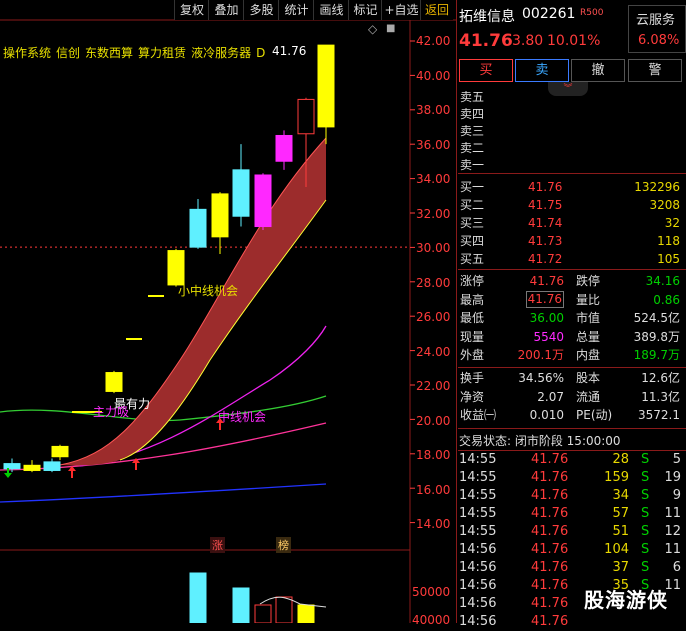 Image resolution: width=686 pixels, height=631 pixels. Describe the element at coordinates (68, 53) in the screenshot. I see `concept-tag: 信创` at that location.